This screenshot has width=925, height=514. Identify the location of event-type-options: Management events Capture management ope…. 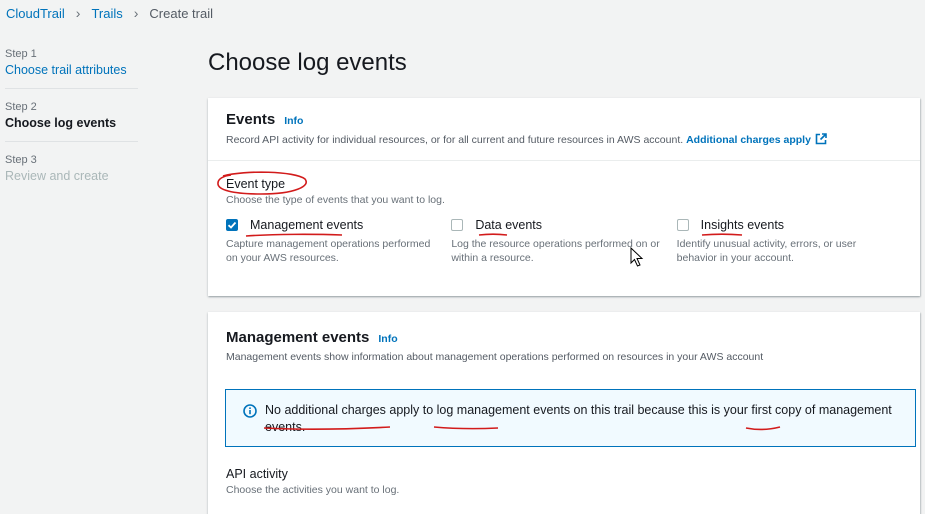
(564, 241).